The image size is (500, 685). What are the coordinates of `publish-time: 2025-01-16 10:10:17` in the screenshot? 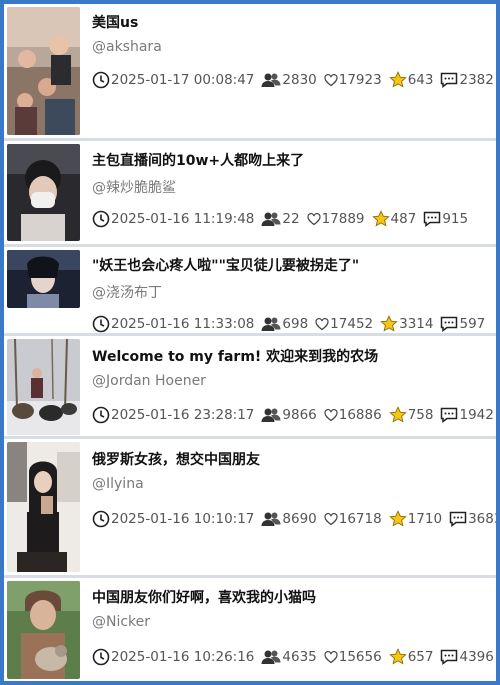 It's located at (183, 519).